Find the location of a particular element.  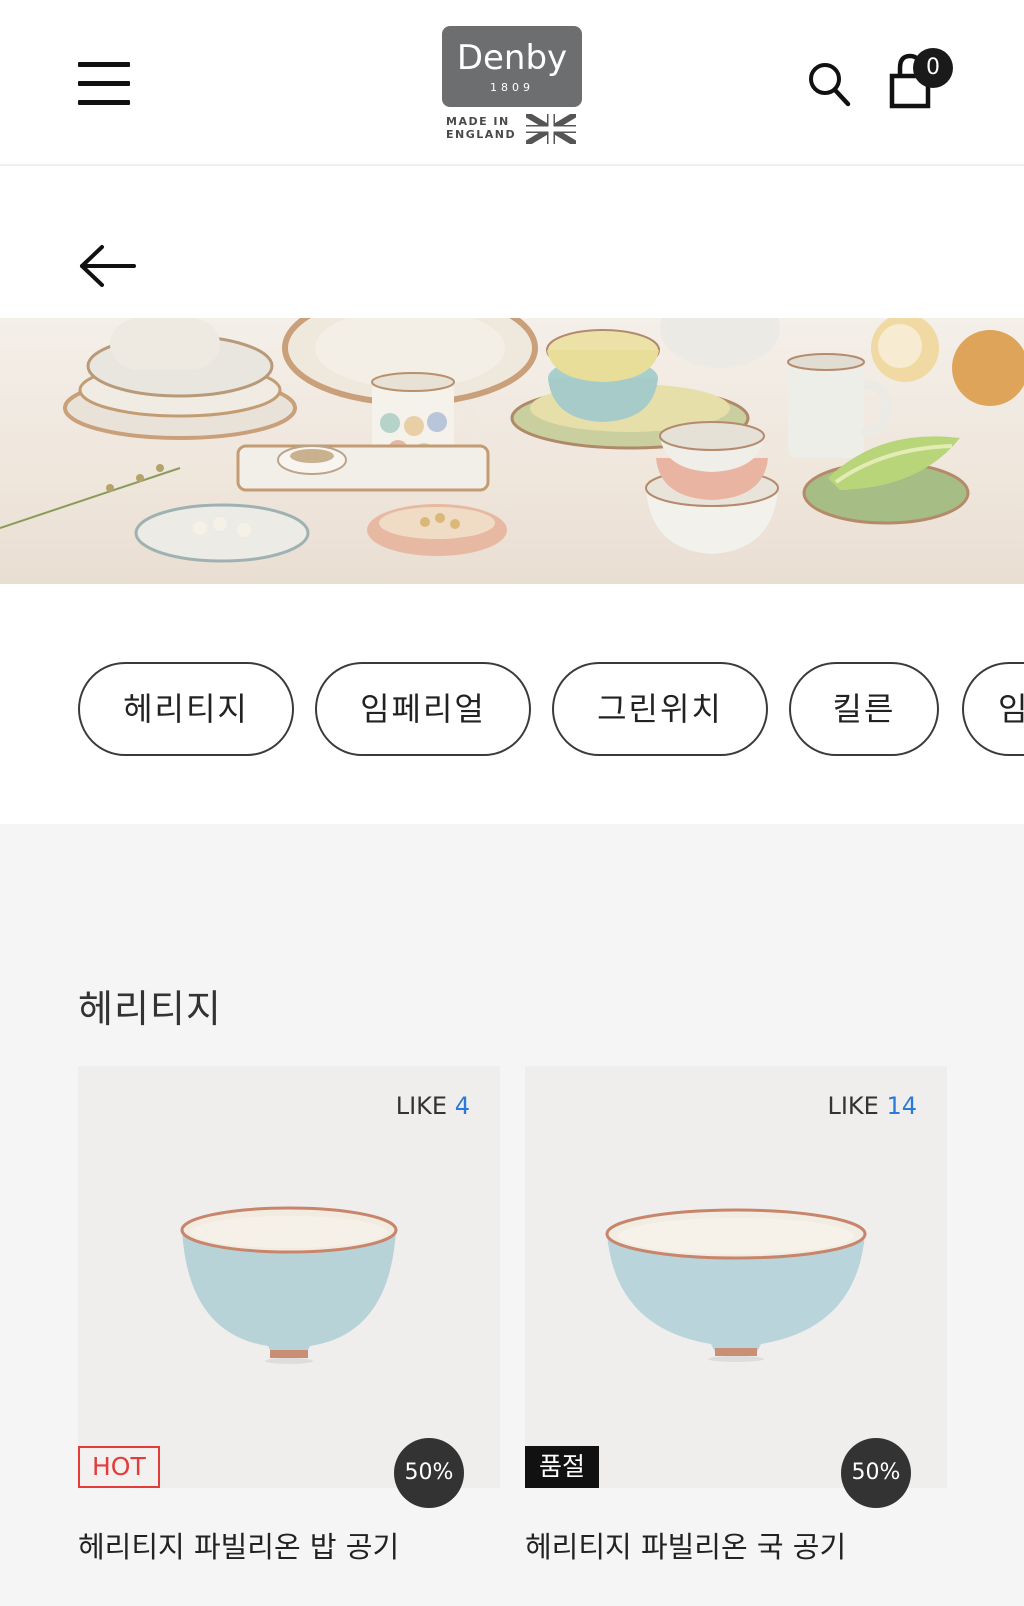

like-button: LIKE 14 is located at coordinates (872, 1106).